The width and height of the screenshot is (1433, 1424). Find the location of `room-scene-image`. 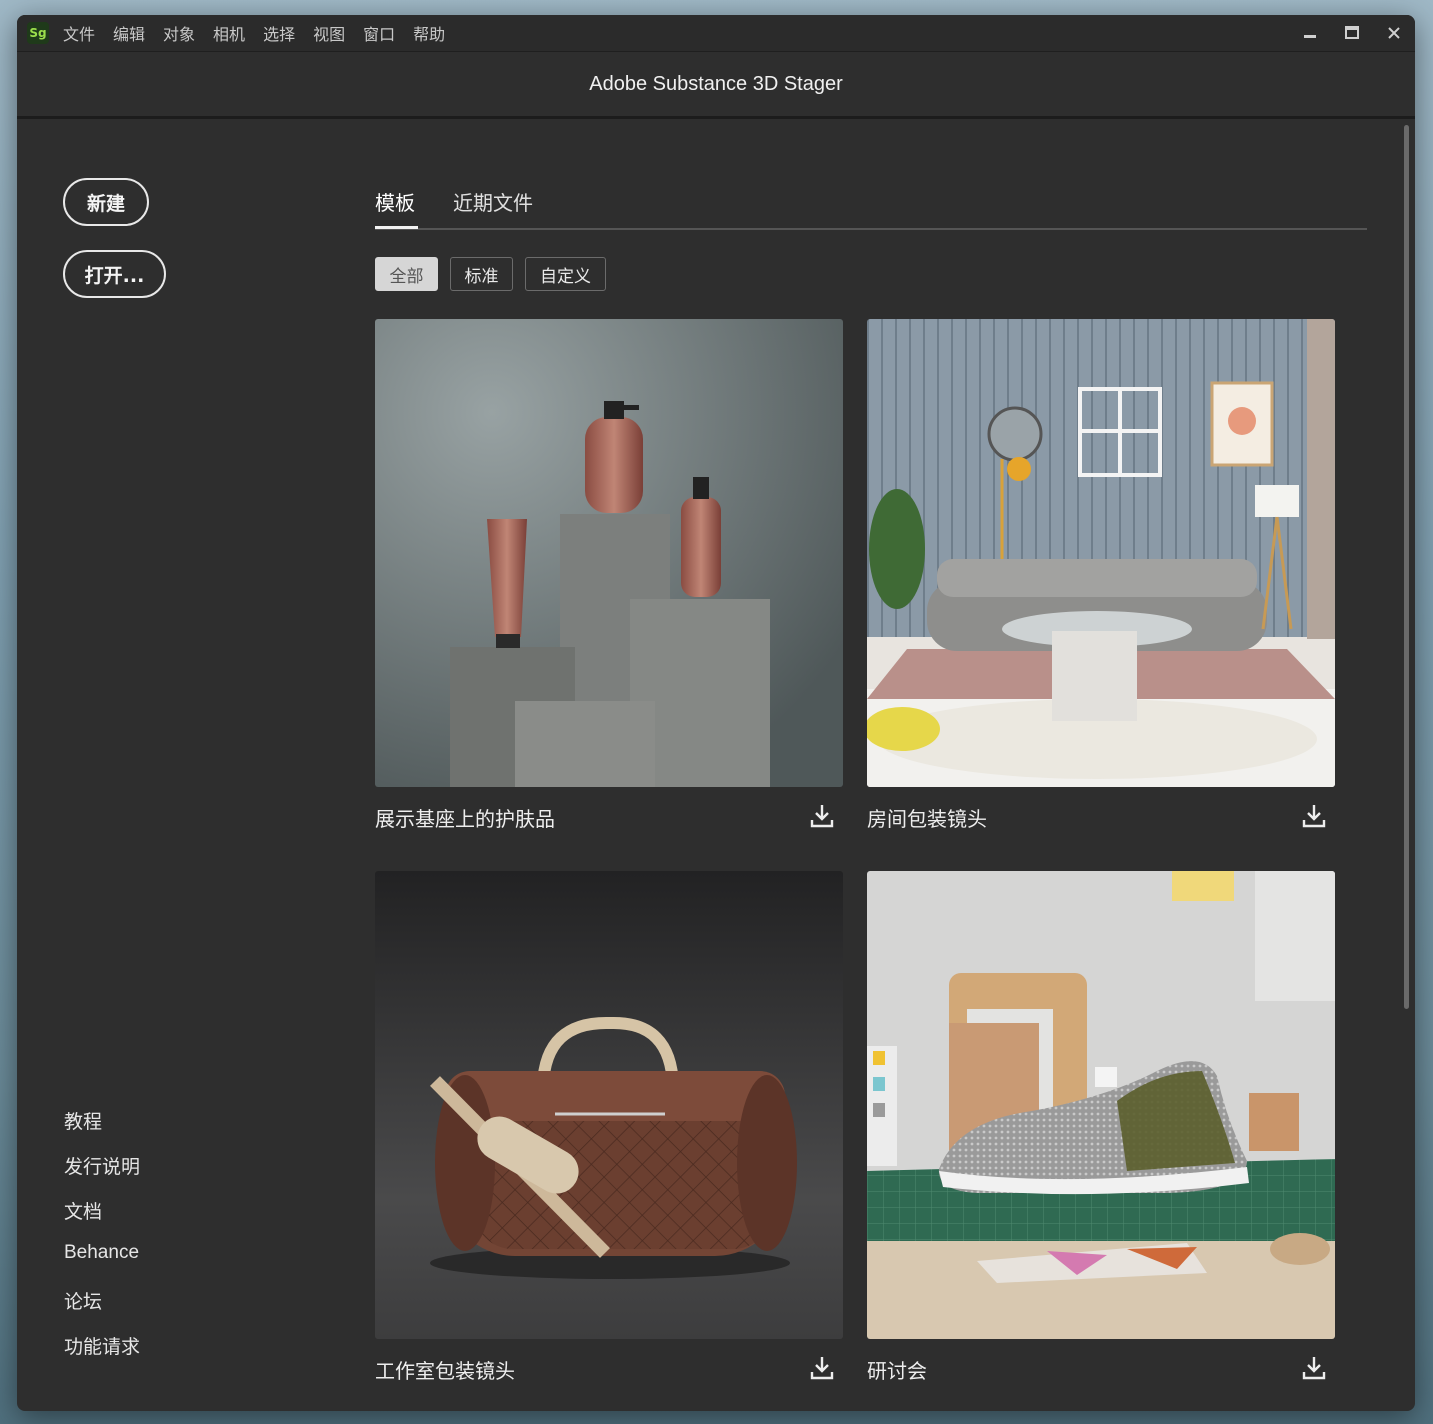

room-scene-image is located at coordinates (1101, 553).